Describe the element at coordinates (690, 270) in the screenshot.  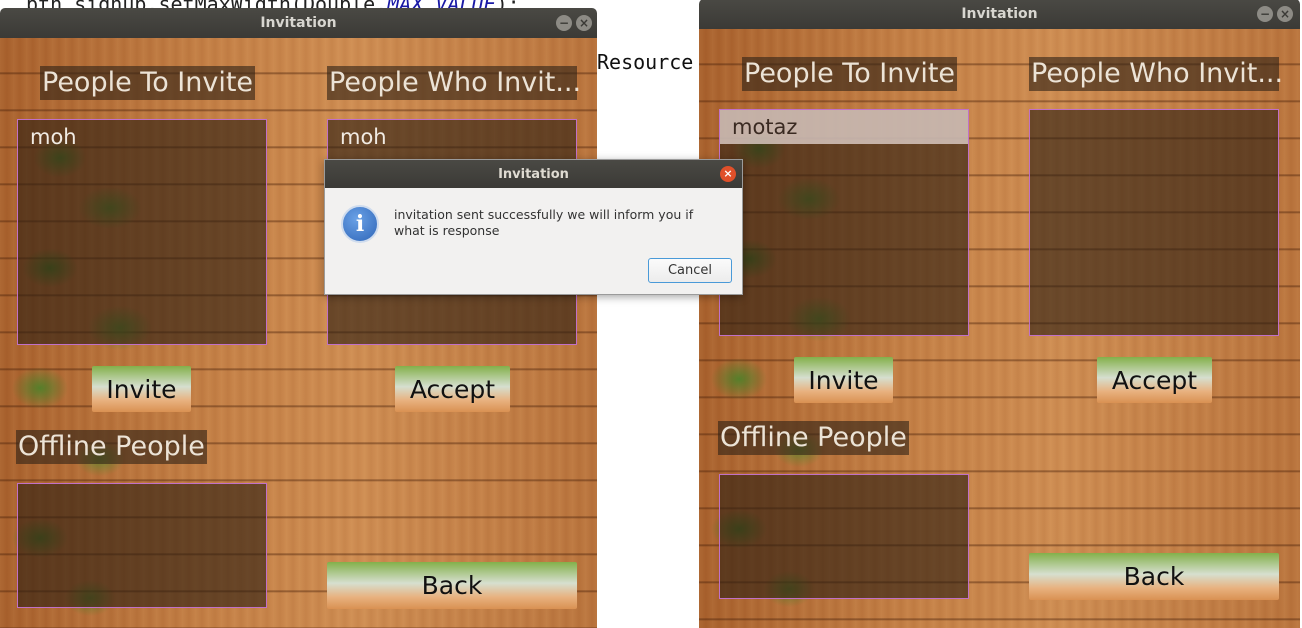
I see `cancel-button: Cancel` at that location.